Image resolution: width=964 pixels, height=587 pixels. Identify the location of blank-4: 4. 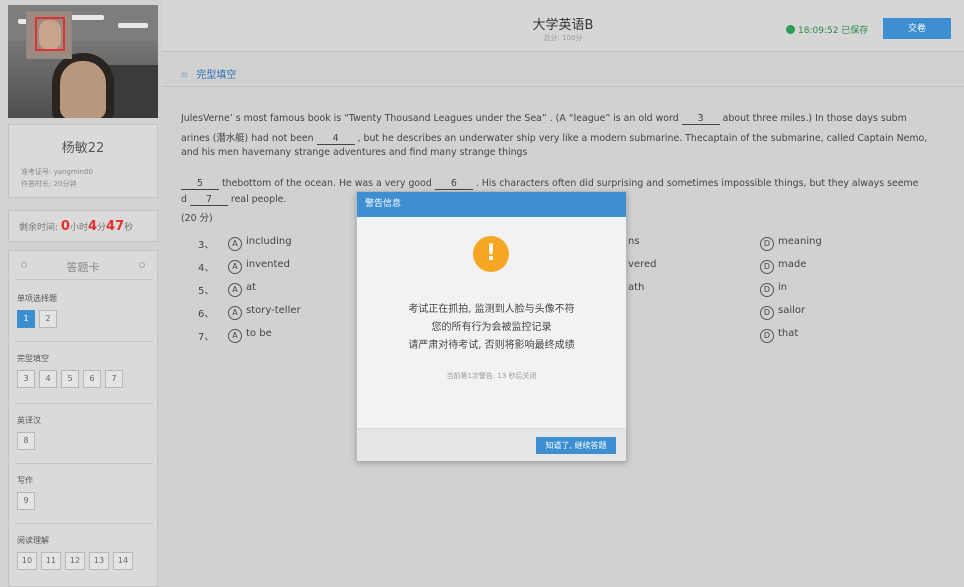
(335, 139).